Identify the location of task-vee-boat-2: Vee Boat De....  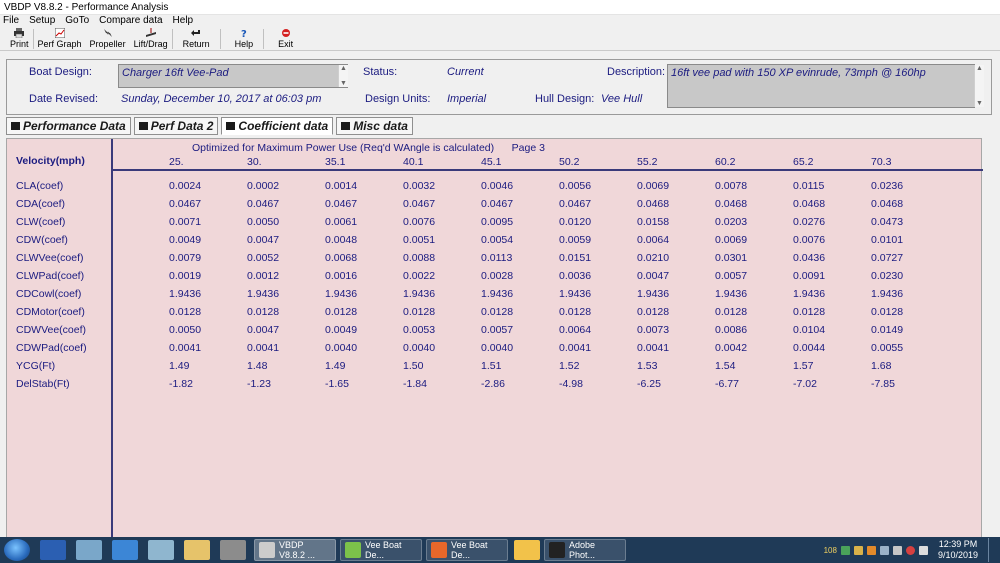
(467, 550).